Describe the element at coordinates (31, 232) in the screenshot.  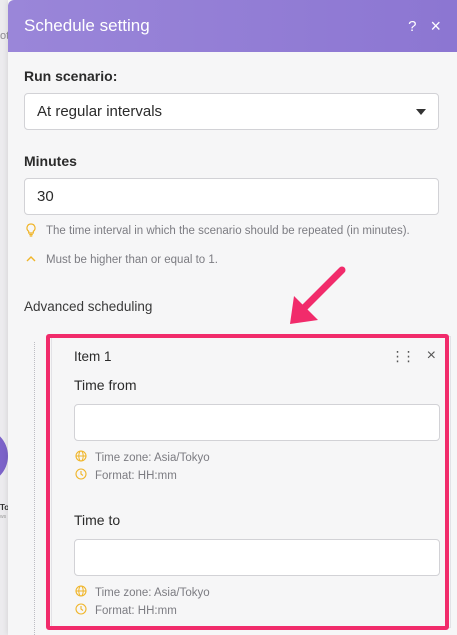
I see `lightbulb-icon` at that location.